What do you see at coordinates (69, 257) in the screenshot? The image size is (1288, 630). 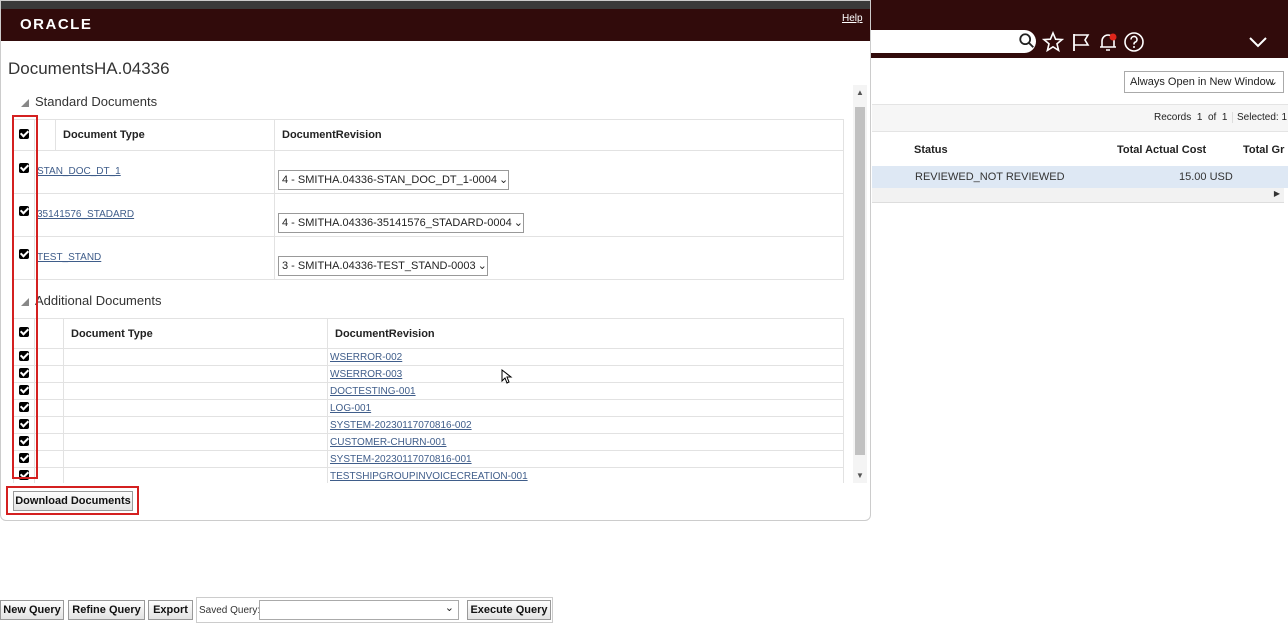 I see `document-type-link: TEST_STAND` at bounding box center [69, 257].